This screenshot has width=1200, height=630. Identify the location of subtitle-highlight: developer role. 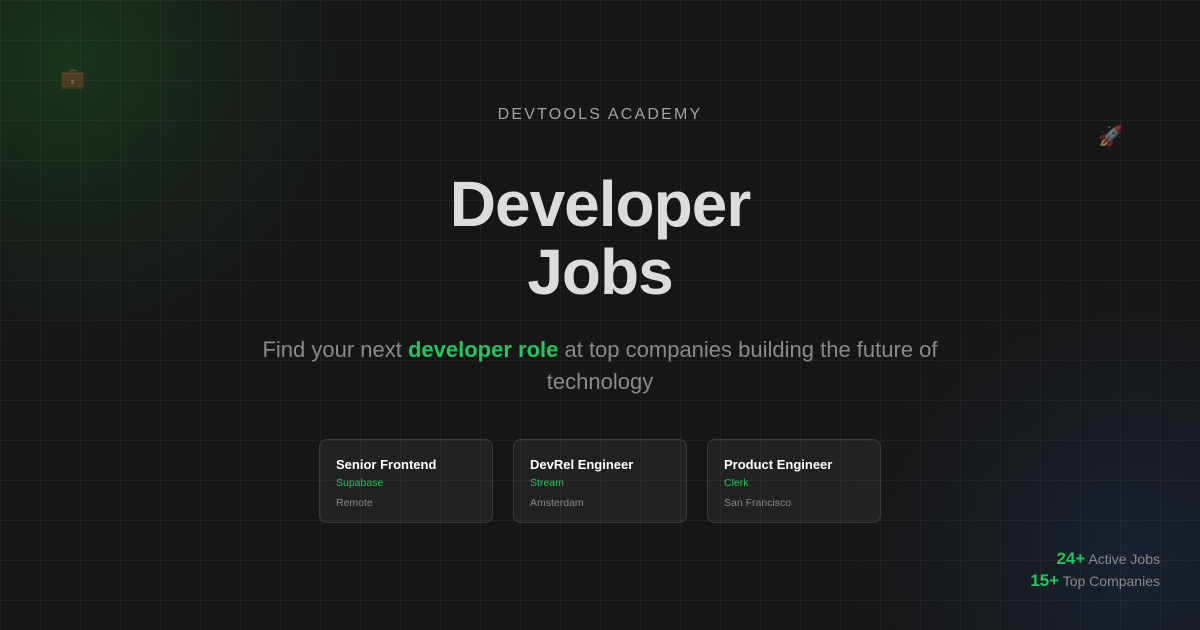
(483, 349).